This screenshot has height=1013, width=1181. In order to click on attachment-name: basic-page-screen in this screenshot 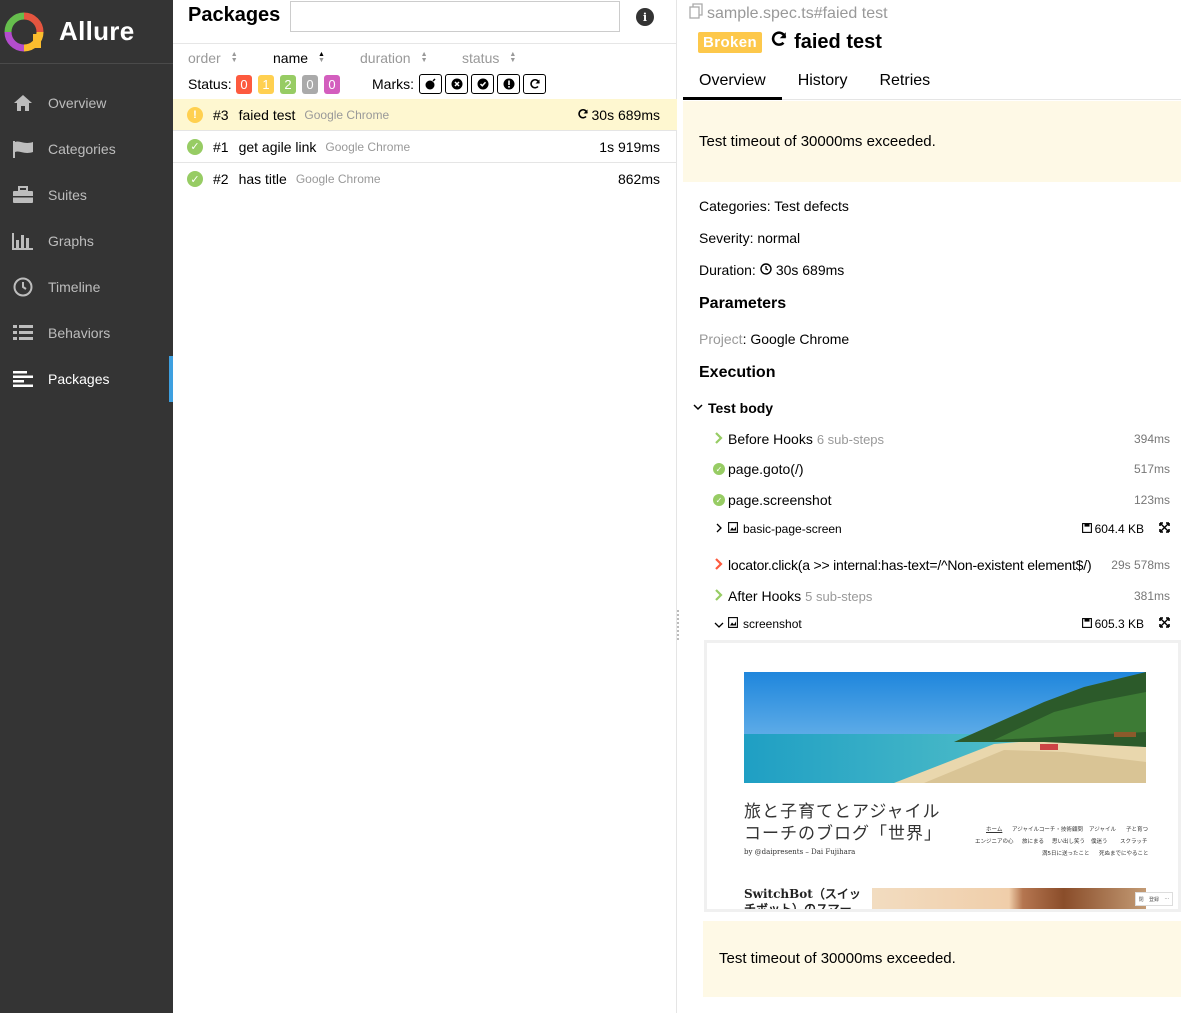, I will do `click(792, 529)`.